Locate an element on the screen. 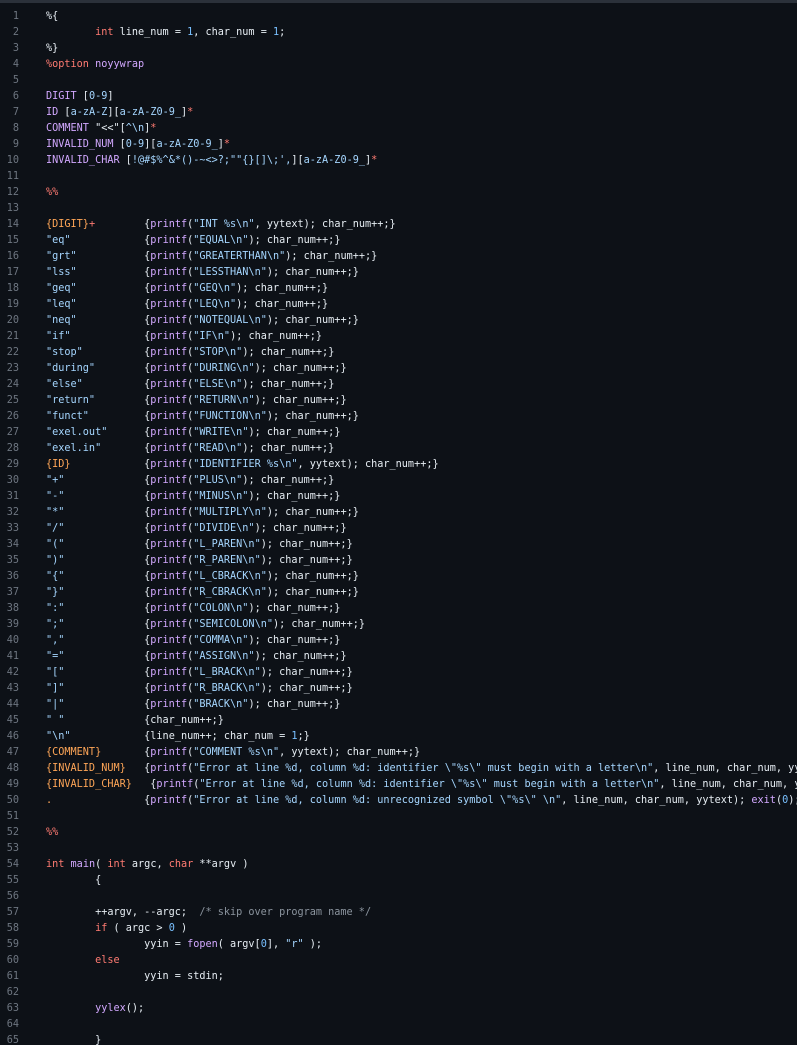  code-line: 33 "/" {printf("DIVIDE\n"); char_num++;} is located at coordinates (398, 529).